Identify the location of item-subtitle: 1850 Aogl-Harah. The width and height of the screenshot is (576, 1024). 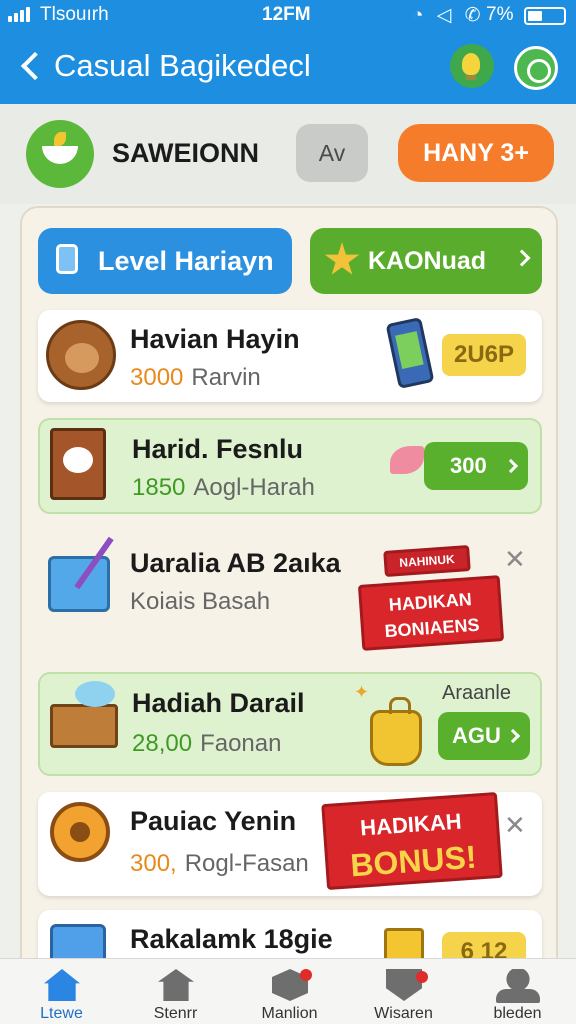
(223, 488).